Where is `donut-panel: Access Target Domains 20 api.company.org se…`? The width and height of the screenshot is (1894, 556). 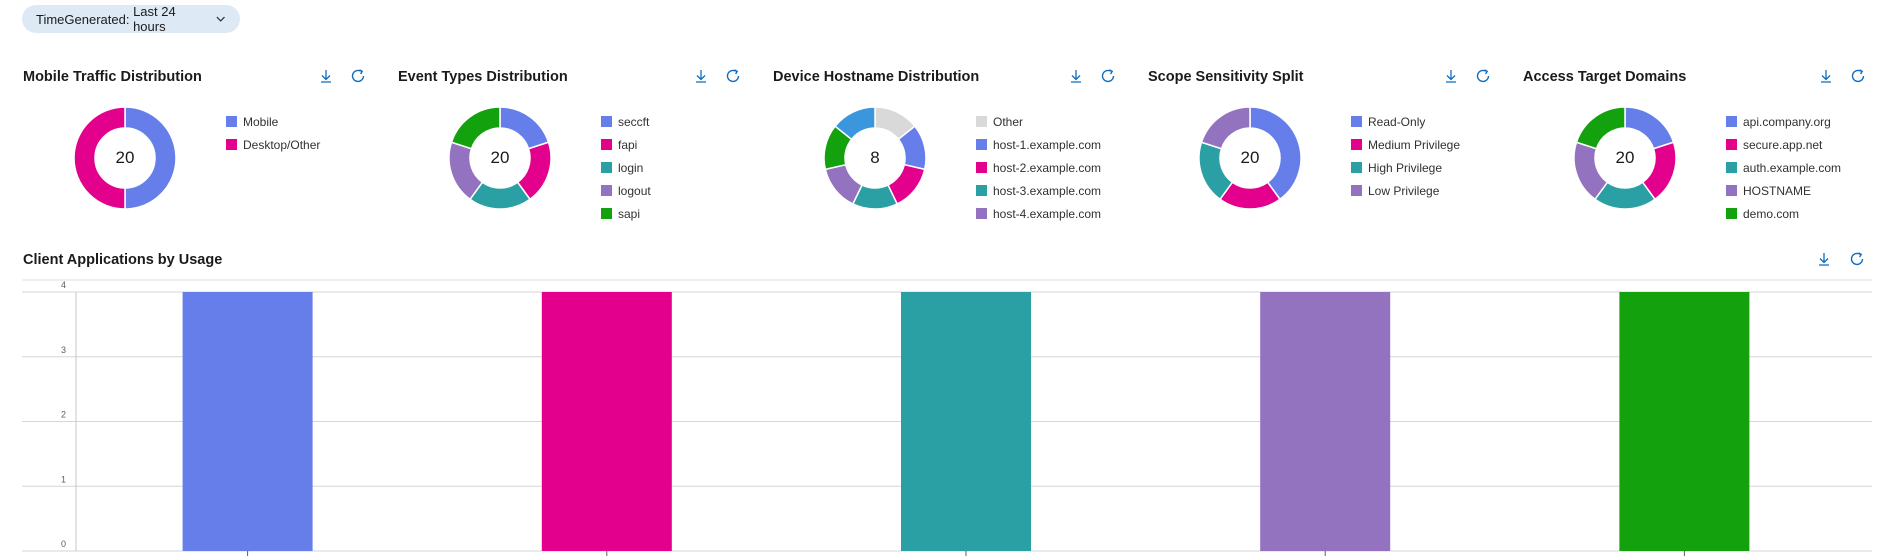
donut-panel: Access Target Domains 20 api.company.org se… is located at coordinates (1708, 143).